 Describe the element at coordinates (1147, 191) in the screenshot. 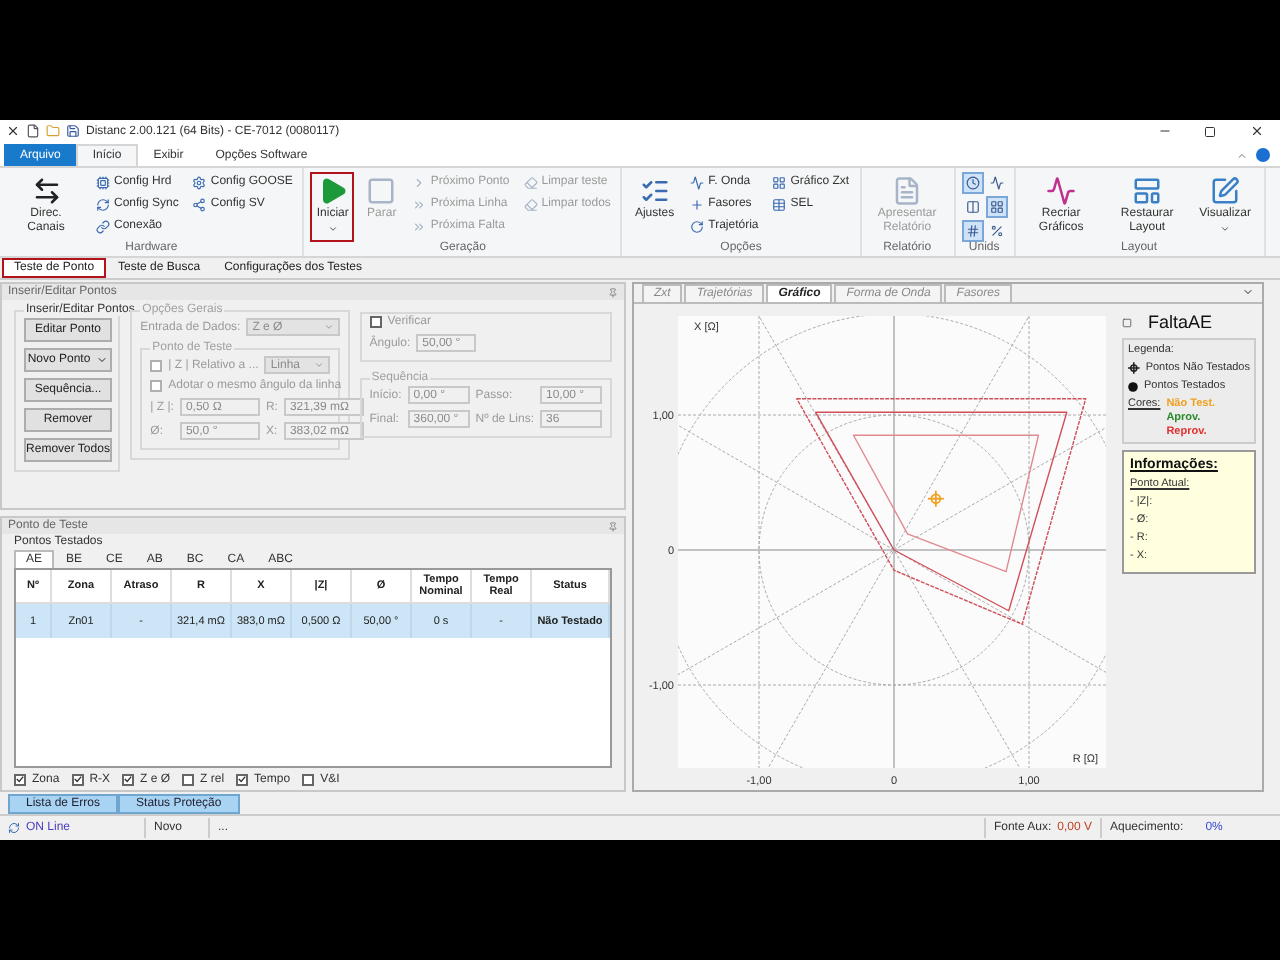

I see `layout-icon` at that location.